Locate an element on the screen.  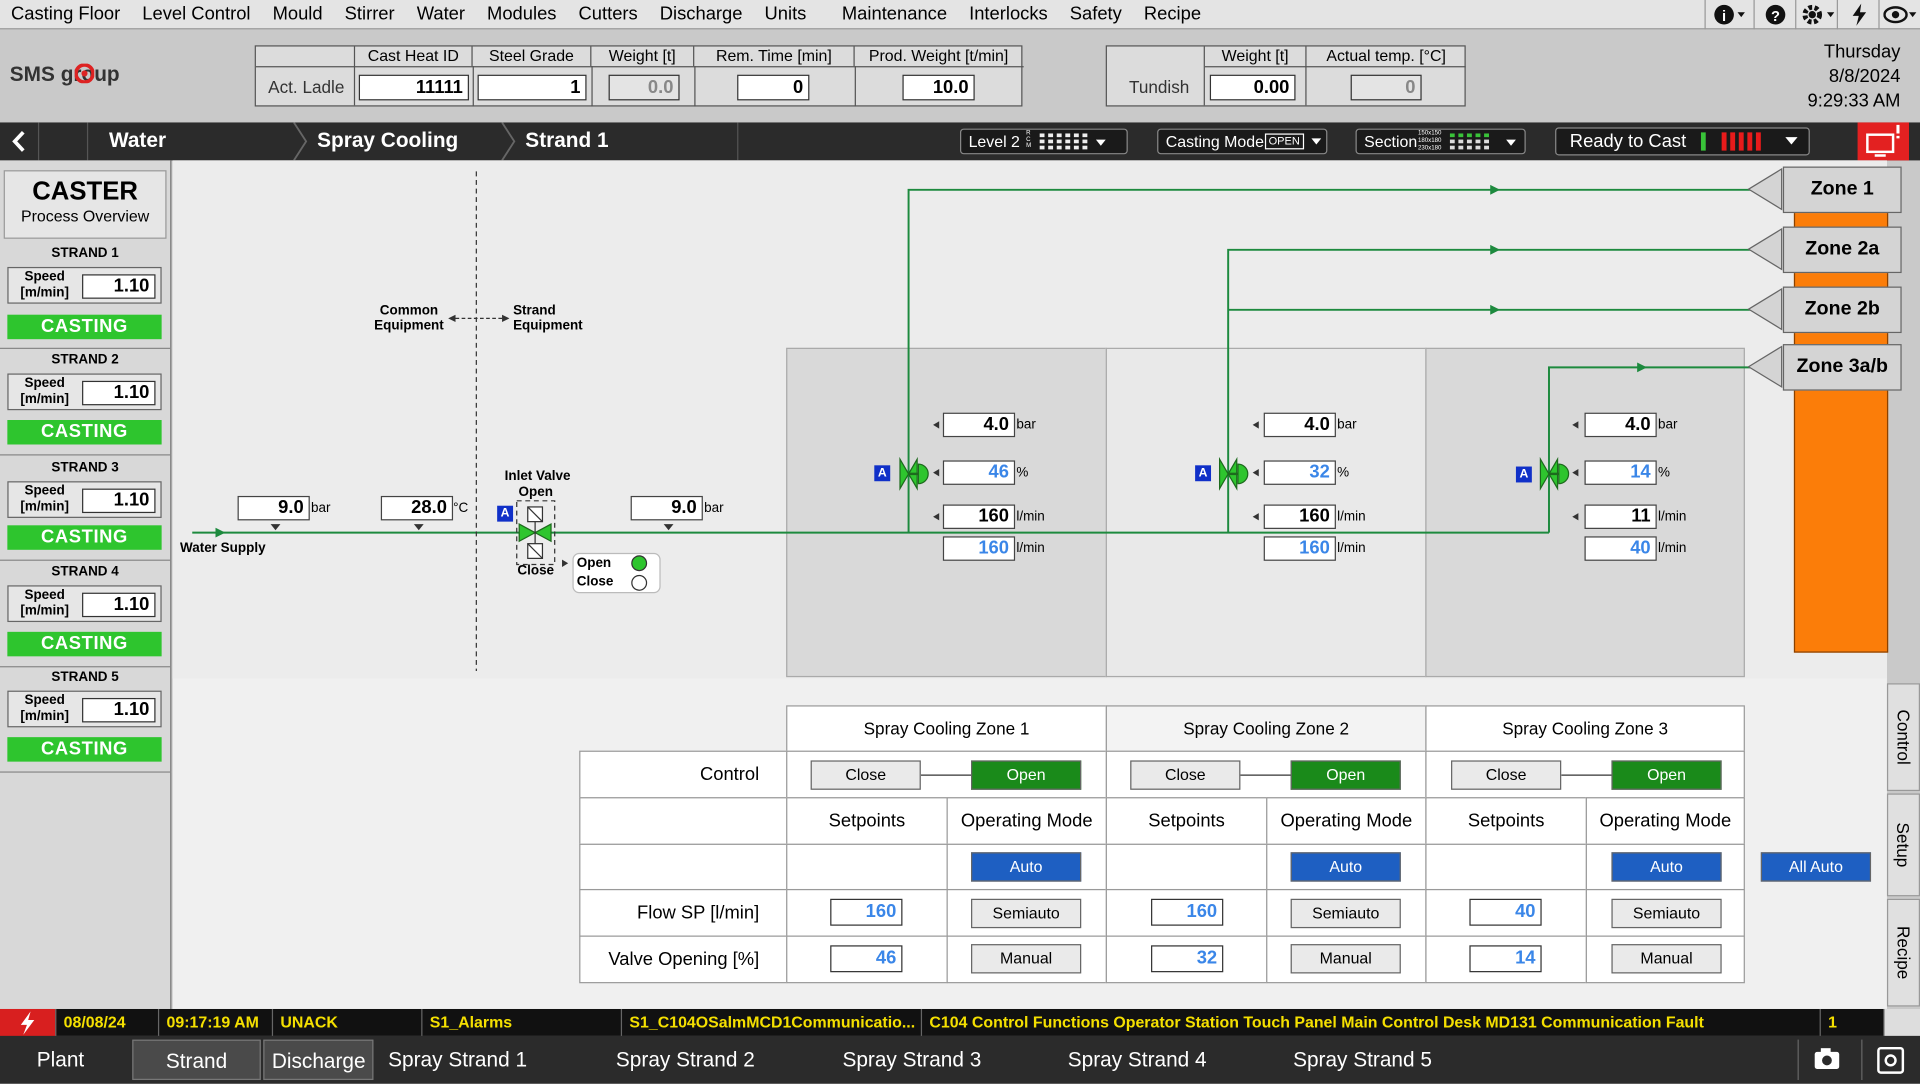
tab-setup: Setup is located at coordinates (1903, 845).